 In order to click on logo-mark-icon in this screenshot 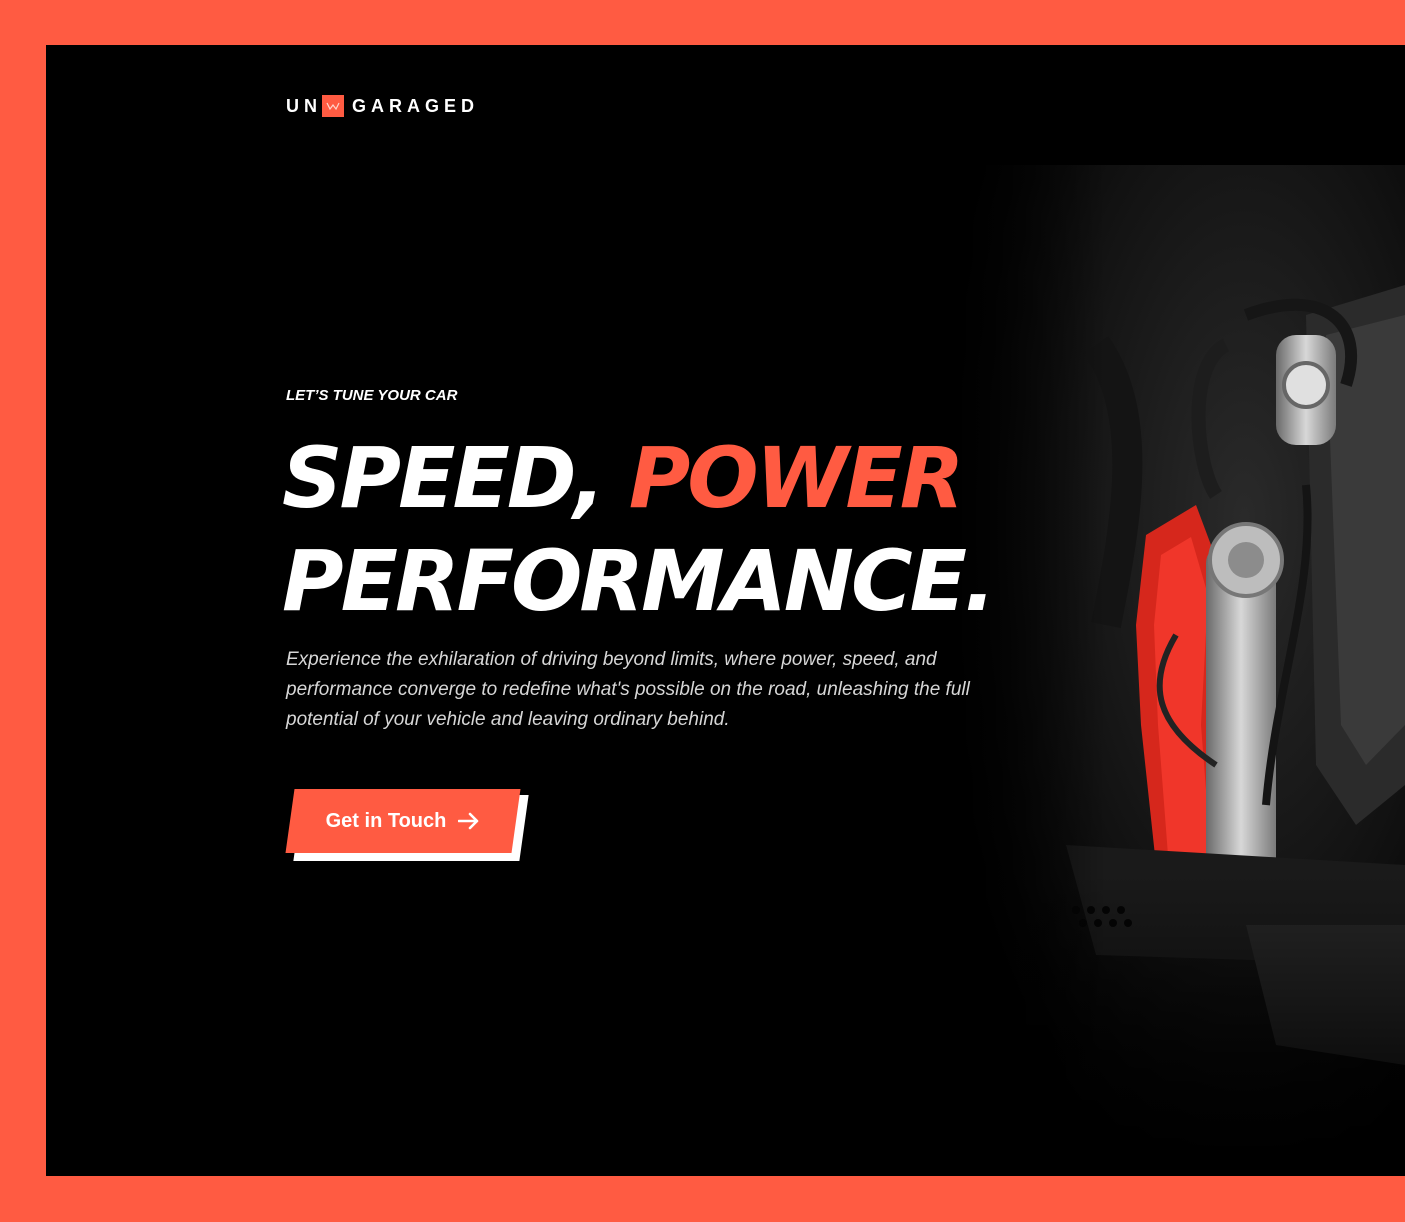, I will do `click(333, 106)`.